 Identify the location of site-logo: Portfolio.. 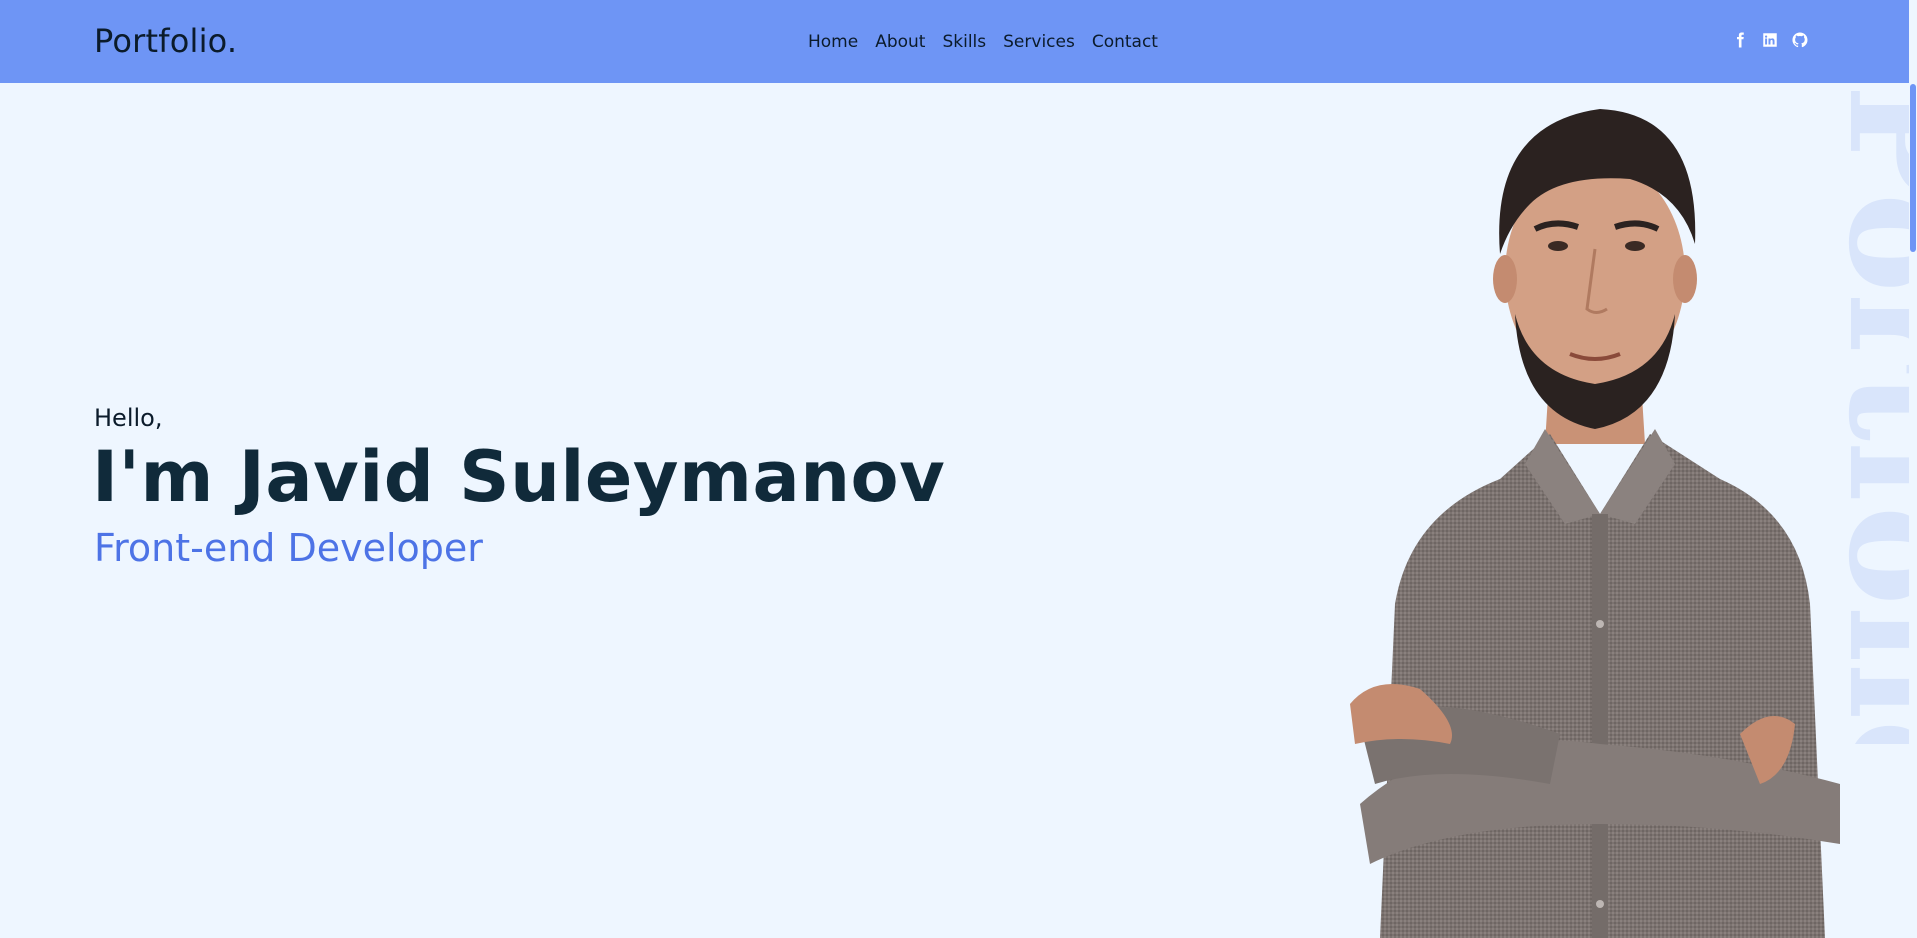
(165, 41).